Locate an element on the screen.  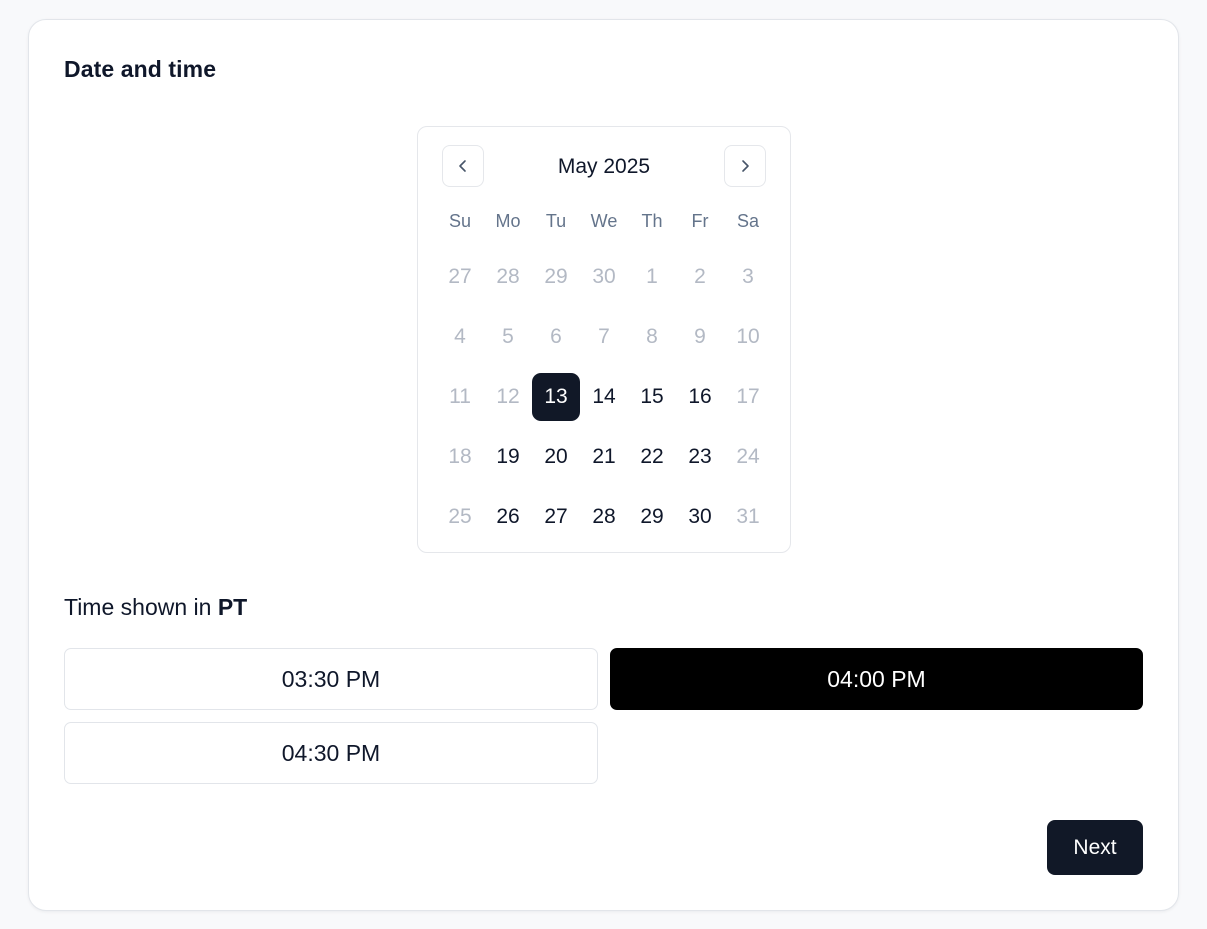
calendar-day-label: 17 is located at coordinates (748, 396).